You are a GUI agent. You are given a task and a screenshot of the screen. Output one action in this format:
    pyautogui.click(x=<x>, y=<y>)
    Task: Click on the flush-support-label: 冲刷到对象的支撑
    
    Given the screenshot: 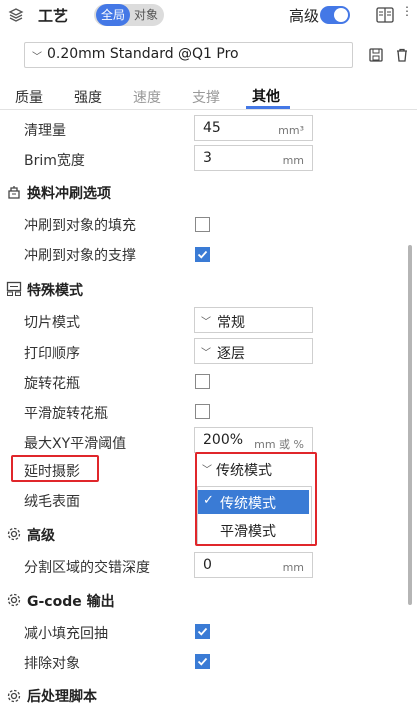 What is the action you would take?
    pyautogui.click(x=80, y=256)
    